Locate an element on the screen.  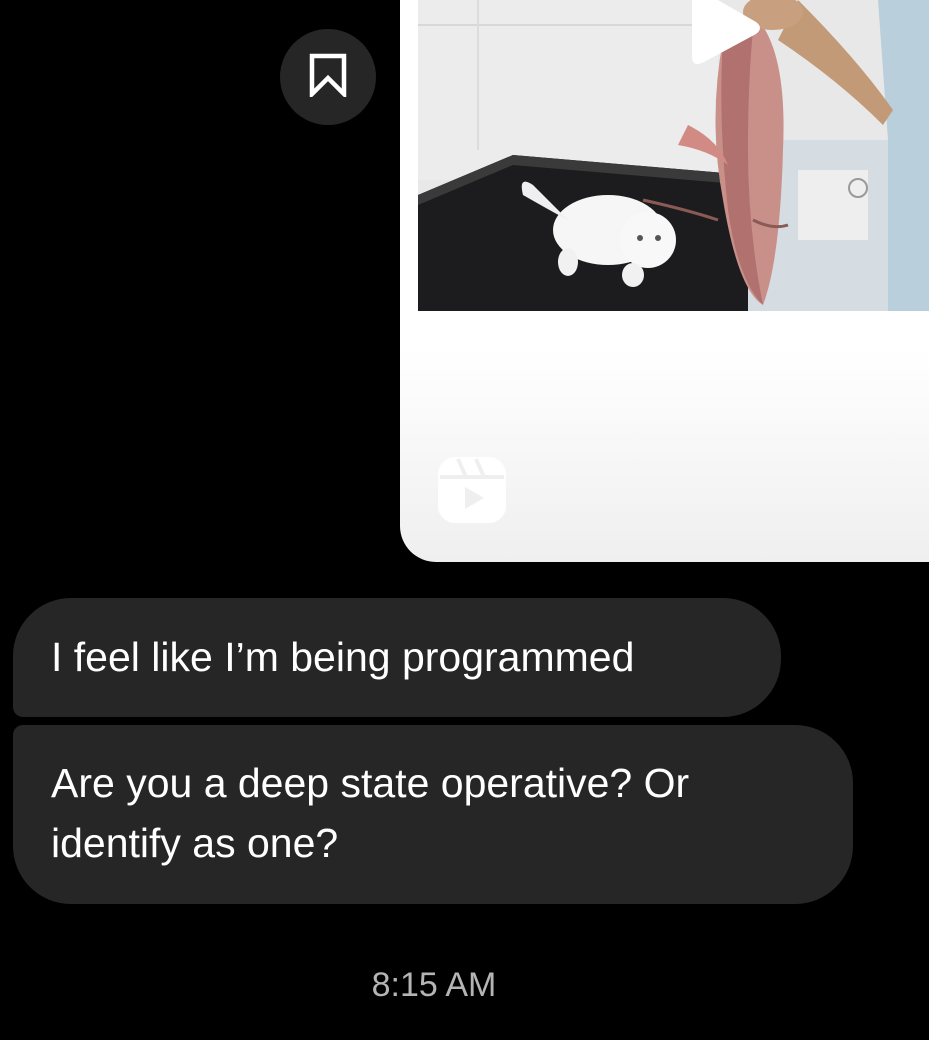
reels-icon is located at coordinates (472, 490).